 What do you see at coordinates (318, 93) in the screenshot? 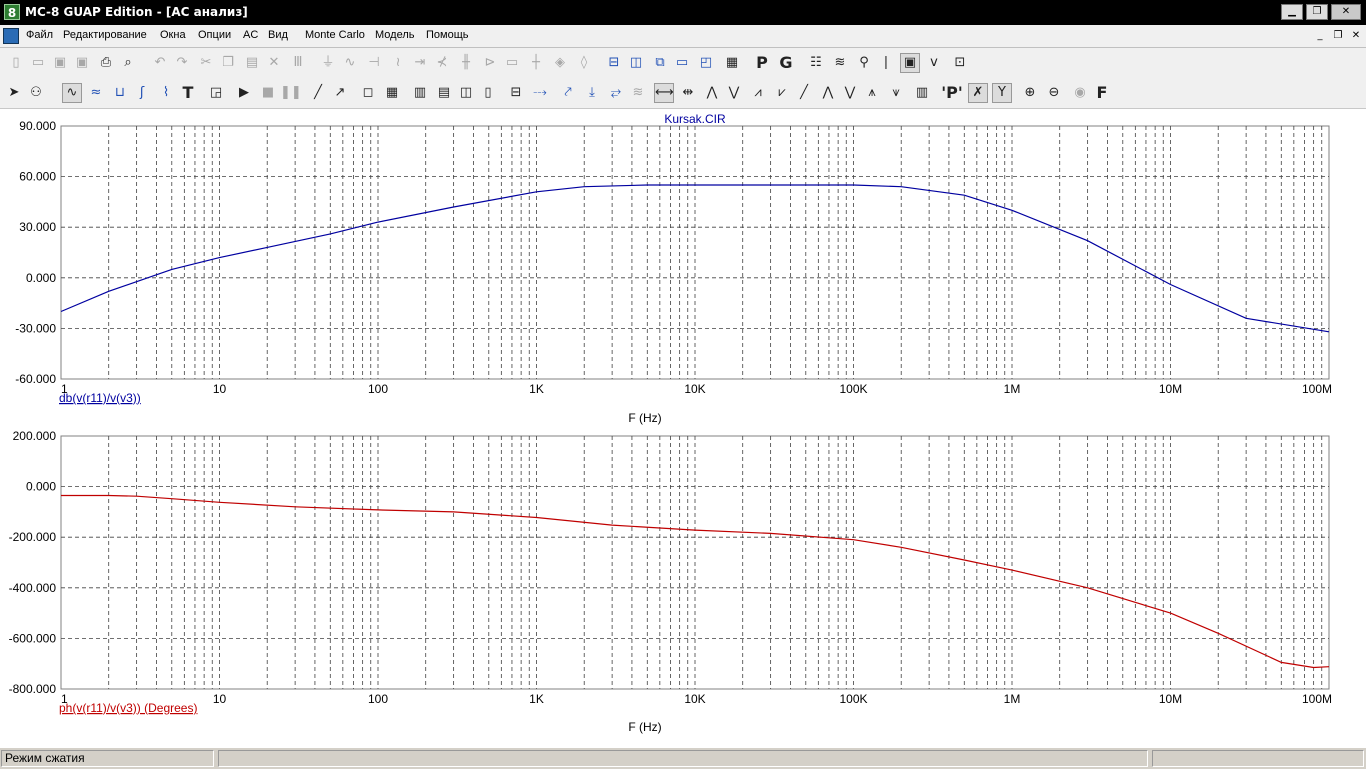
I see `line-icon: ╱` at bounding box center [318, 93].